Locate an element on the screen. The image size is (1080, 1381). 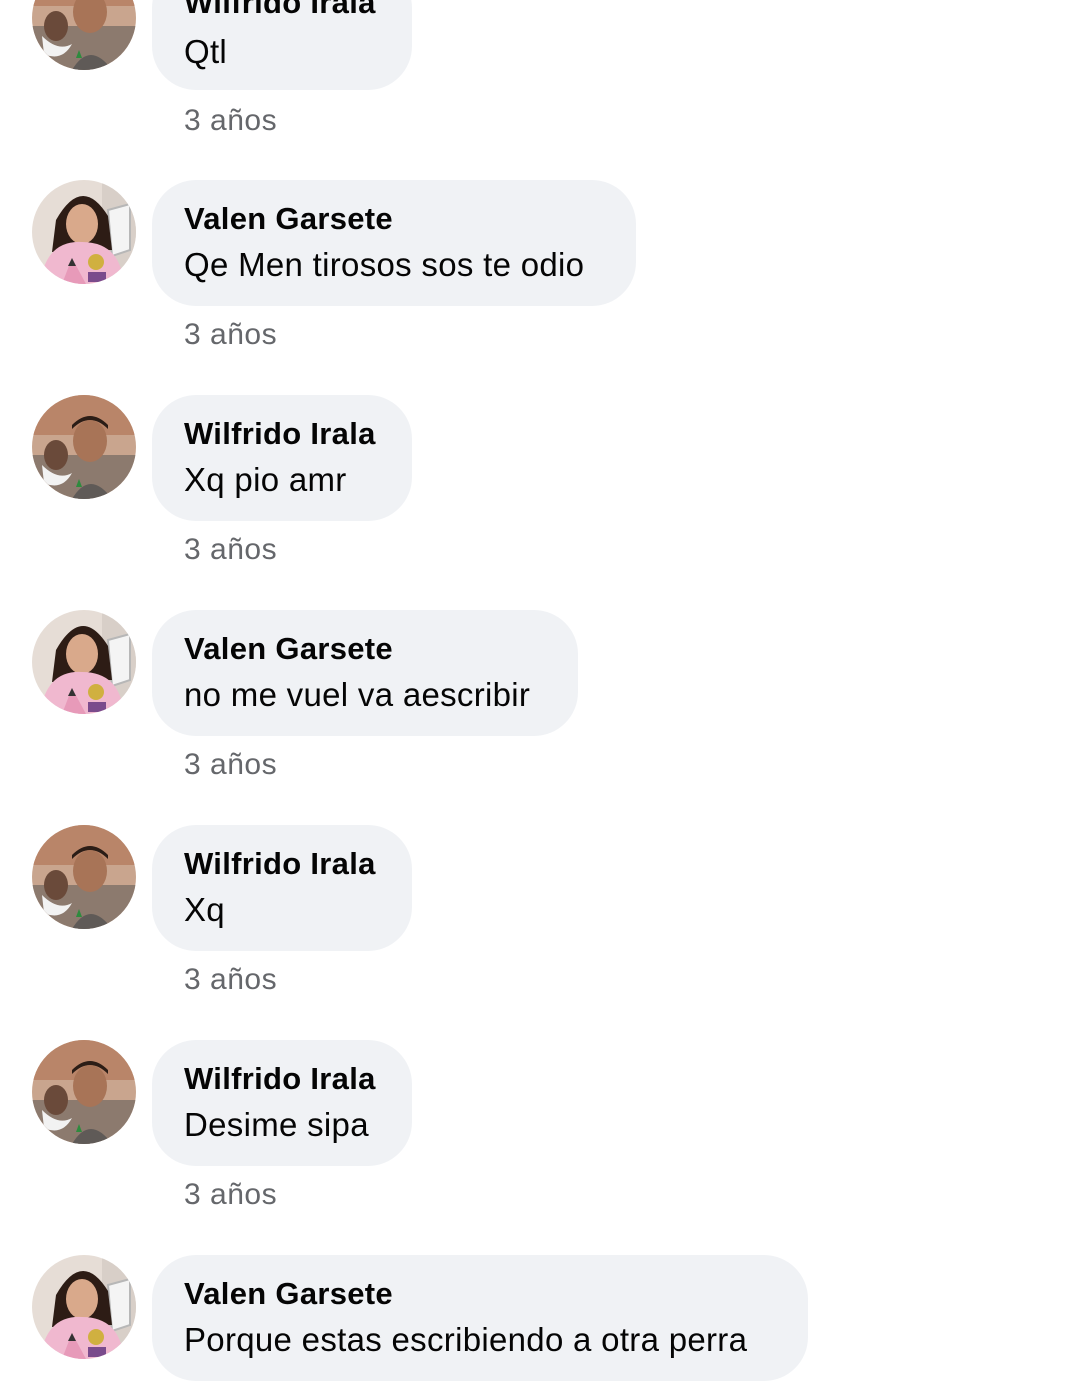
comment-text: Xq pio amr is located at coordinates (265, 479).